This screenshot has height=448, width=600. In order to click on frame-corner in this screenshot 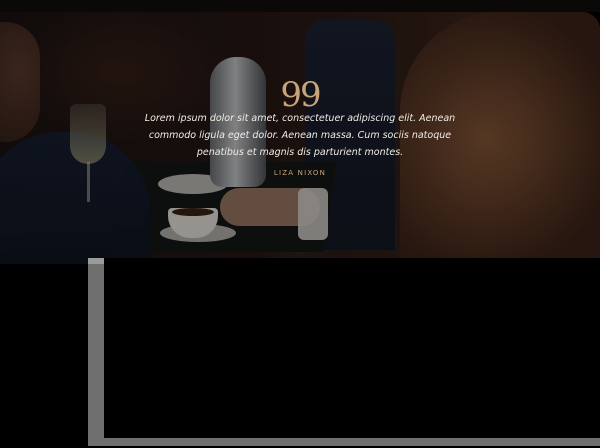, I will do `click(96, 261)`.